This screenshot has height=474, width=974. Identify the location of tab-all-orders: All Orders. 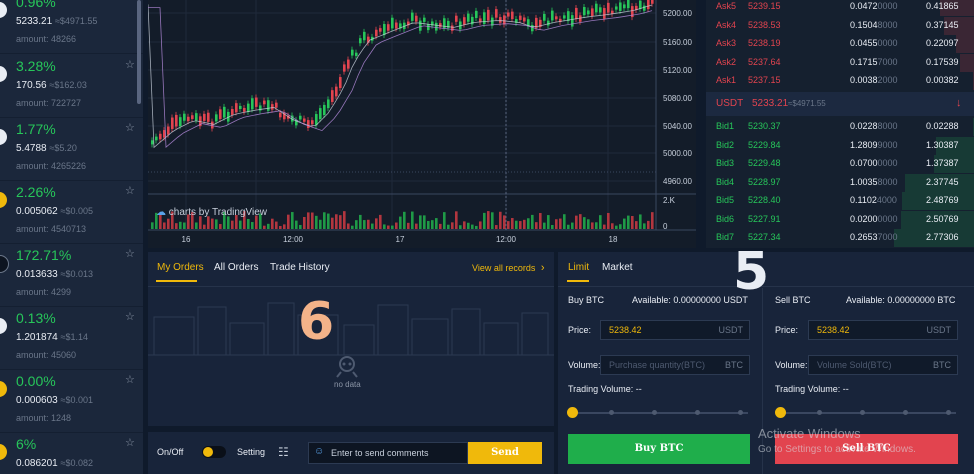
(236, 267).